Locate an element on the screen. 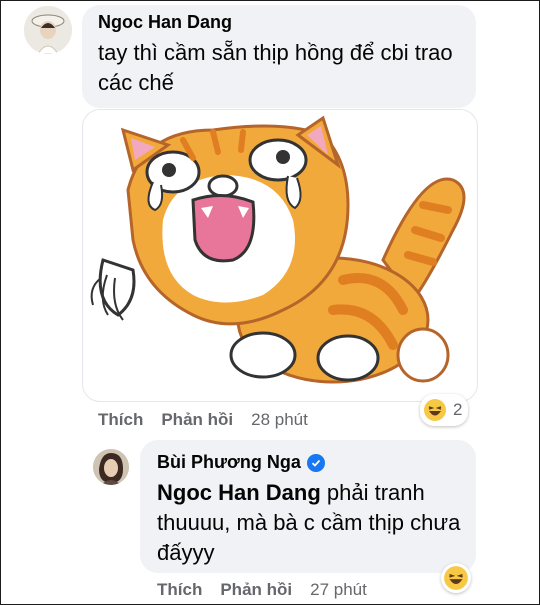 This screenshot has height=605, width=540. comment-author: Ngoc Han Dang is located at coordinates (165, 22).